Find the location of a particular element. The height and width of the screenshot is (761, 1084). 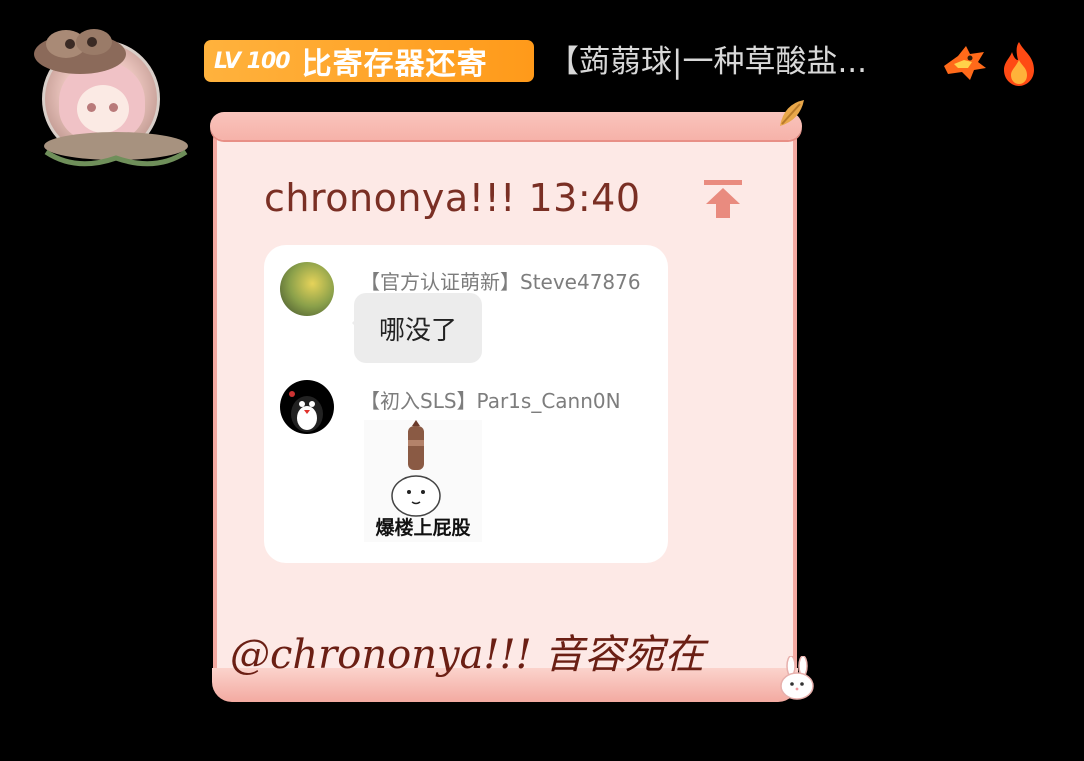

mention-text: @chrononya!!! 音容宛在 is located at coordinates (467, 655).